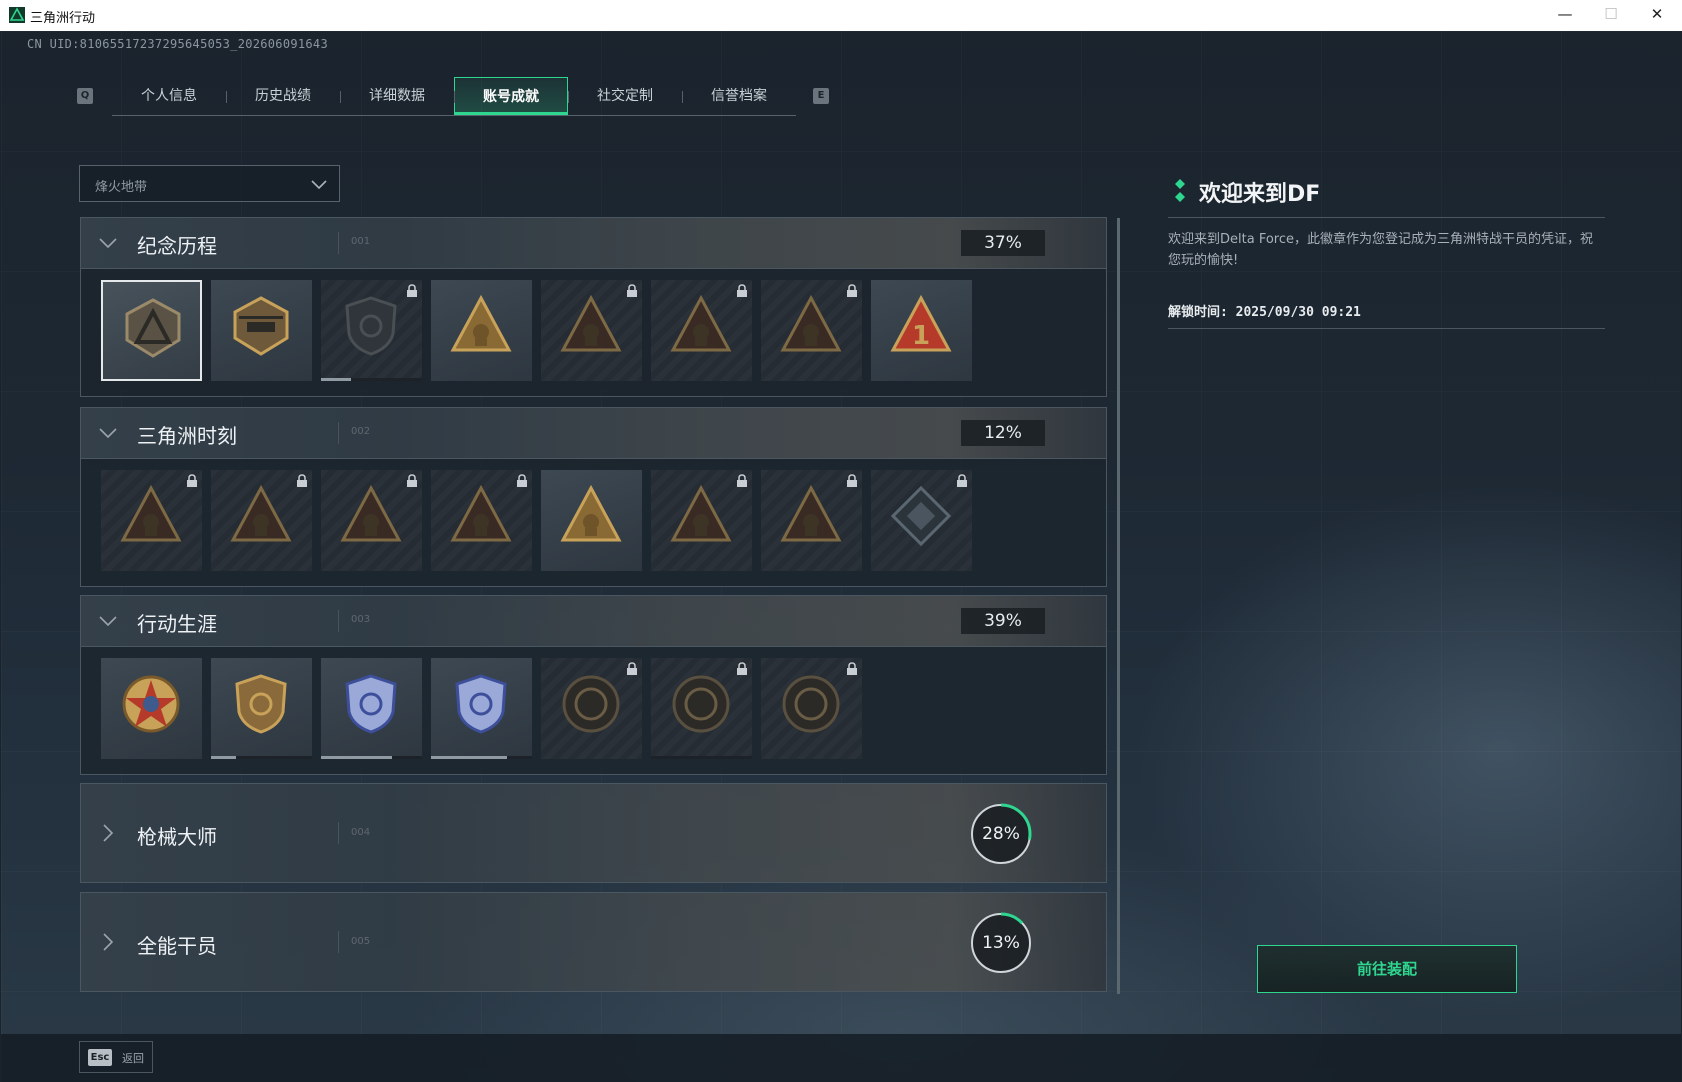 Image resolution: width=1682 pixels, height=1082 pixels. I want to click on section-number: 005, so click(361, 941).